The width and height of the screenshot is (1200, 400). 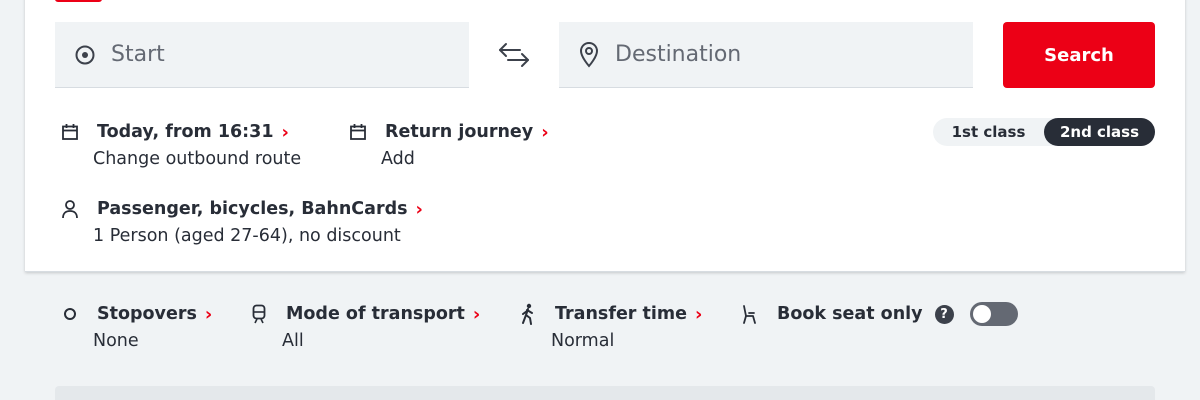 I want to click on outbound-title: Today, from 16:31, so click(x=185, y=132).